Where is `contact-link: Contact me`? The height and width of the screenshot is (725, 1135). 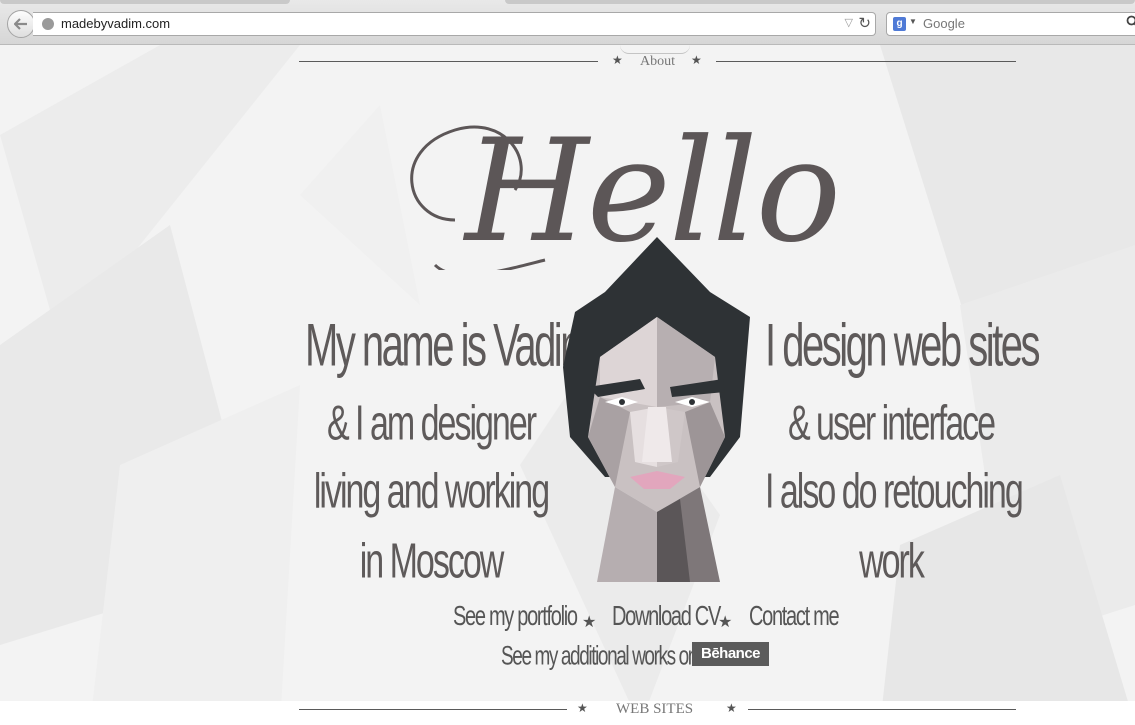 contact-link: Contact me is located at coordinates (794, 617).